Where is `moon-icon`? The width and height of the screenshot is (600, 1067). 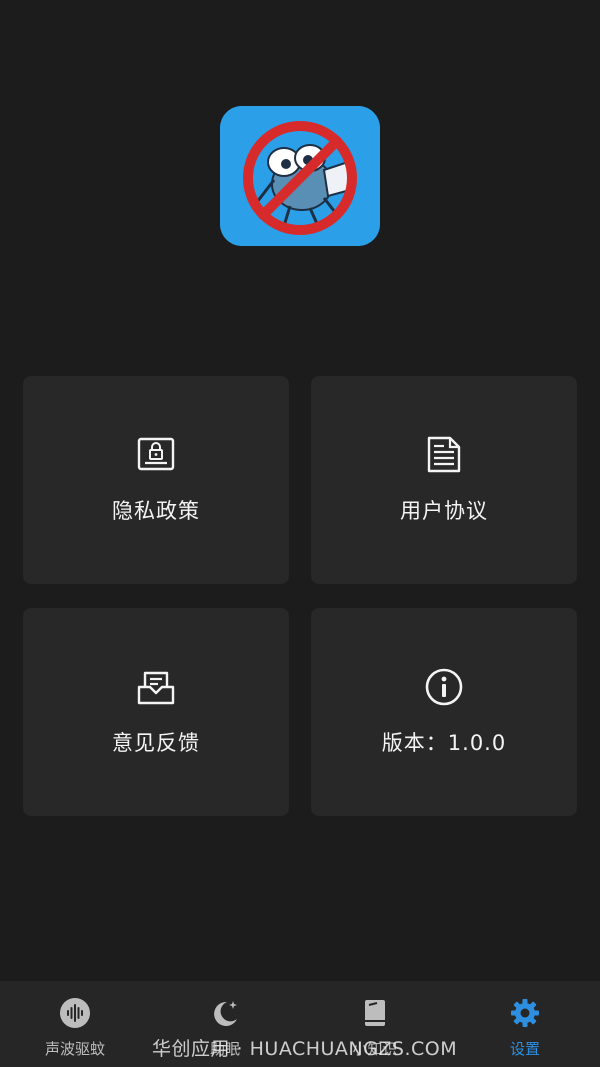 moon-icon is located at coordinates (225, 1013).